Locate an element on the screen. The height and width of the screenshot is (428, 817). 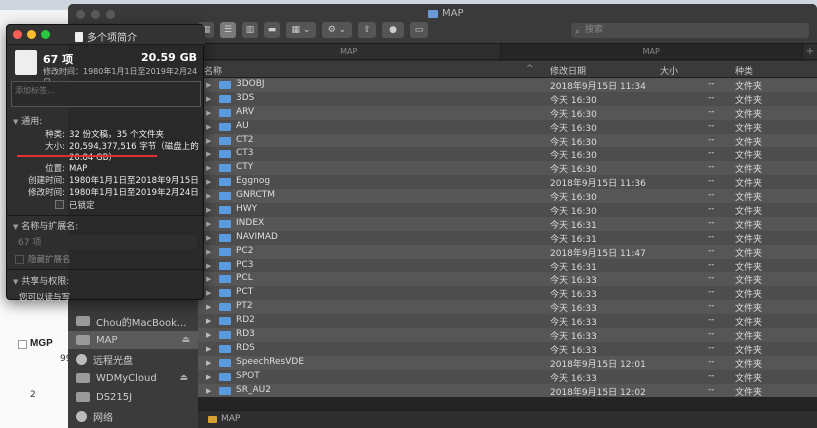
background-number-2: 2 is located at coordinates (33, 395).